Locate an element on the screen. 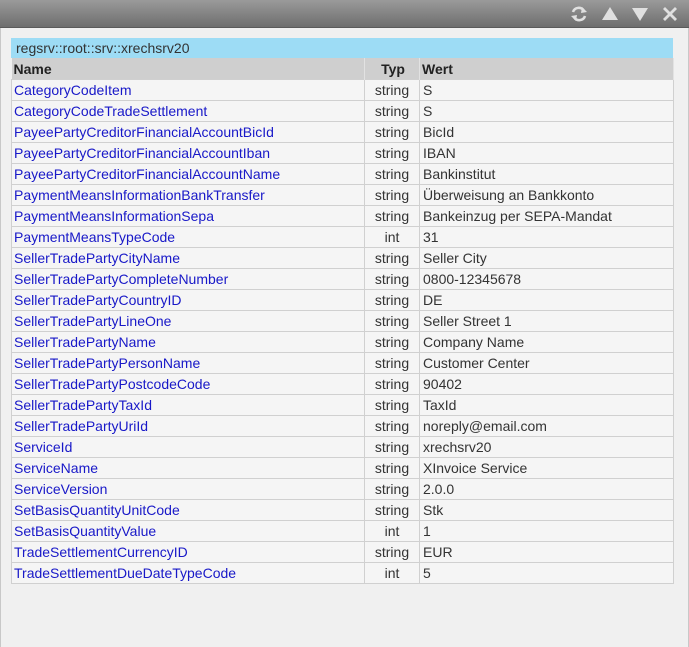 This screenshot has width=689, height=647. property-name-link: SellerTradePartyTaxId is located at coordinates (188, 405).